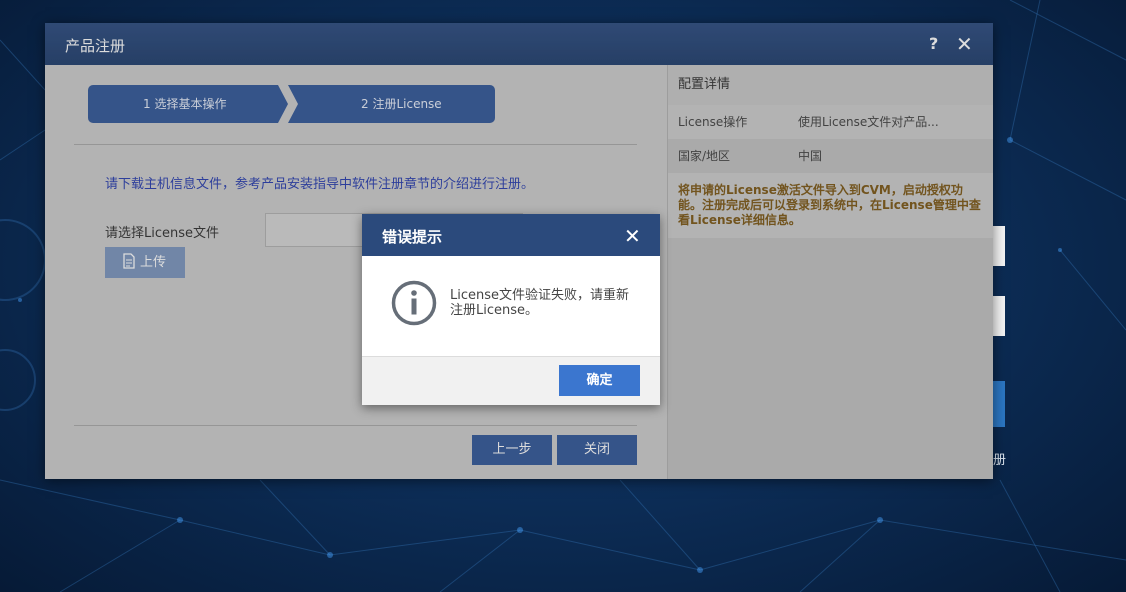 Image resolution: width=1126 pixels, height=592 pixels. I want to click on close-icon: ✕, so click(632, 236).